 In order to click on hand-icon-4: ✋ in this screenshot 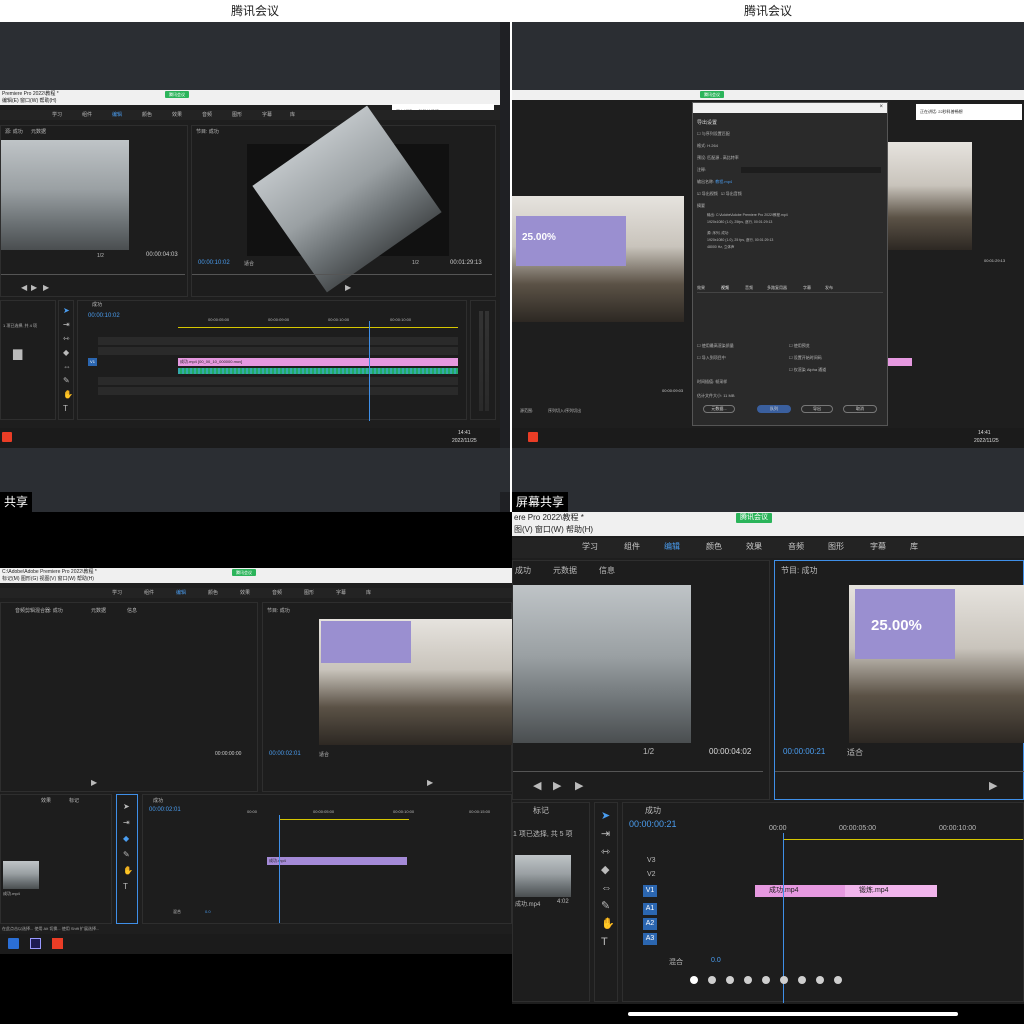, I will do `click(608, 924)`.